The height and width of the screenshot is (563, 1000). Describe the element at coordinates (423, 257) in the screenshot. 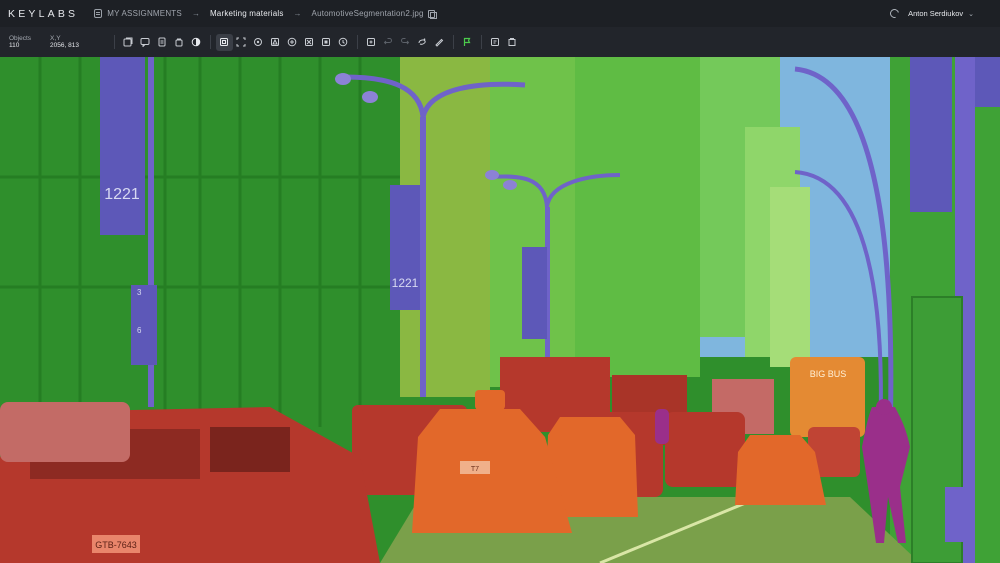

I see `pole` at that location.